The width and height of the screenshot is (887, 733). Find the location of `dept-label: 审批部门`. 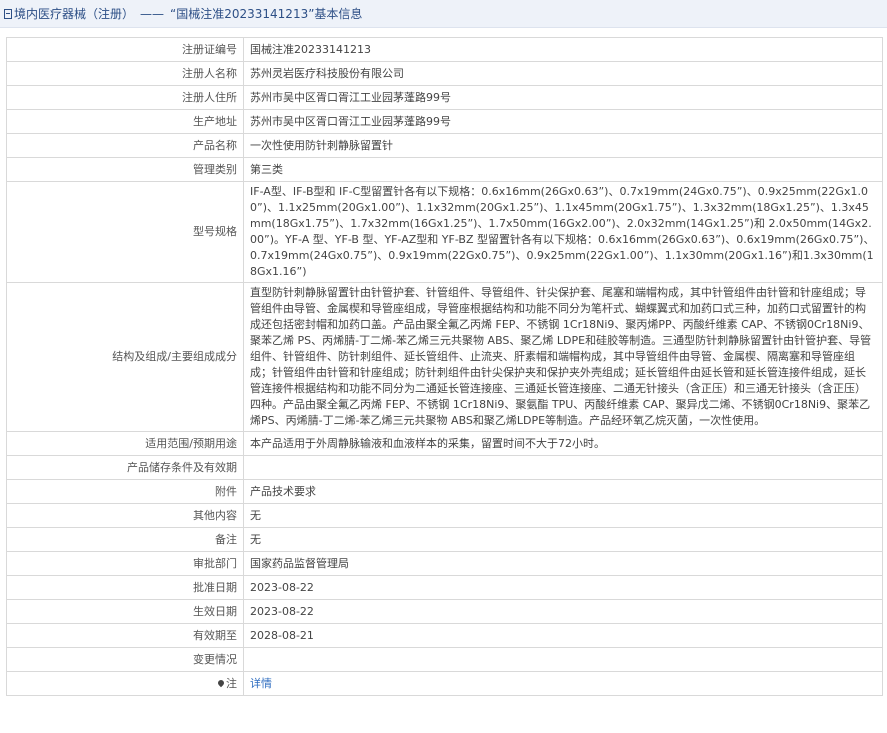

dept-label: 审批部门 is located at coordinates (125, 563).